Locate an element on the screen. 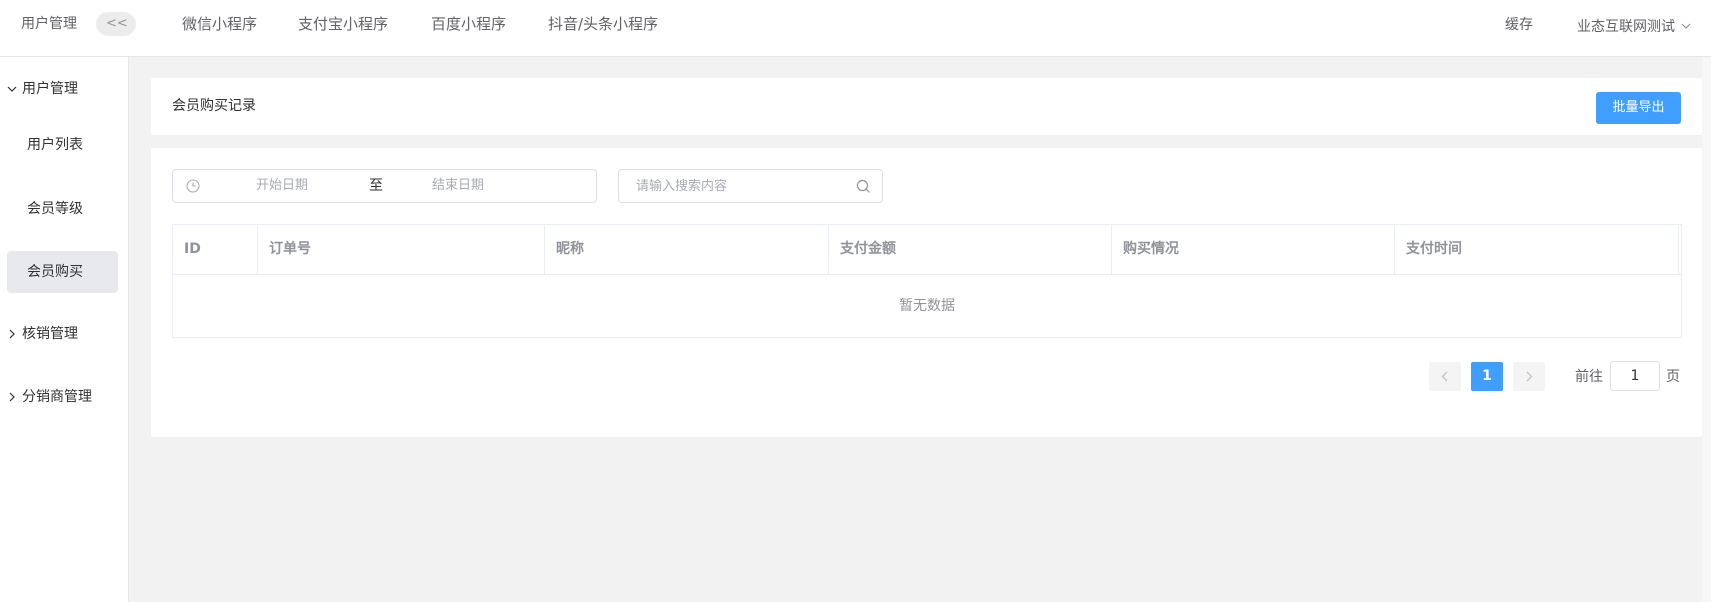 Image resolution: width=1711 pixels, height=602 pixels. search-input is located at coordinates (730, 186).